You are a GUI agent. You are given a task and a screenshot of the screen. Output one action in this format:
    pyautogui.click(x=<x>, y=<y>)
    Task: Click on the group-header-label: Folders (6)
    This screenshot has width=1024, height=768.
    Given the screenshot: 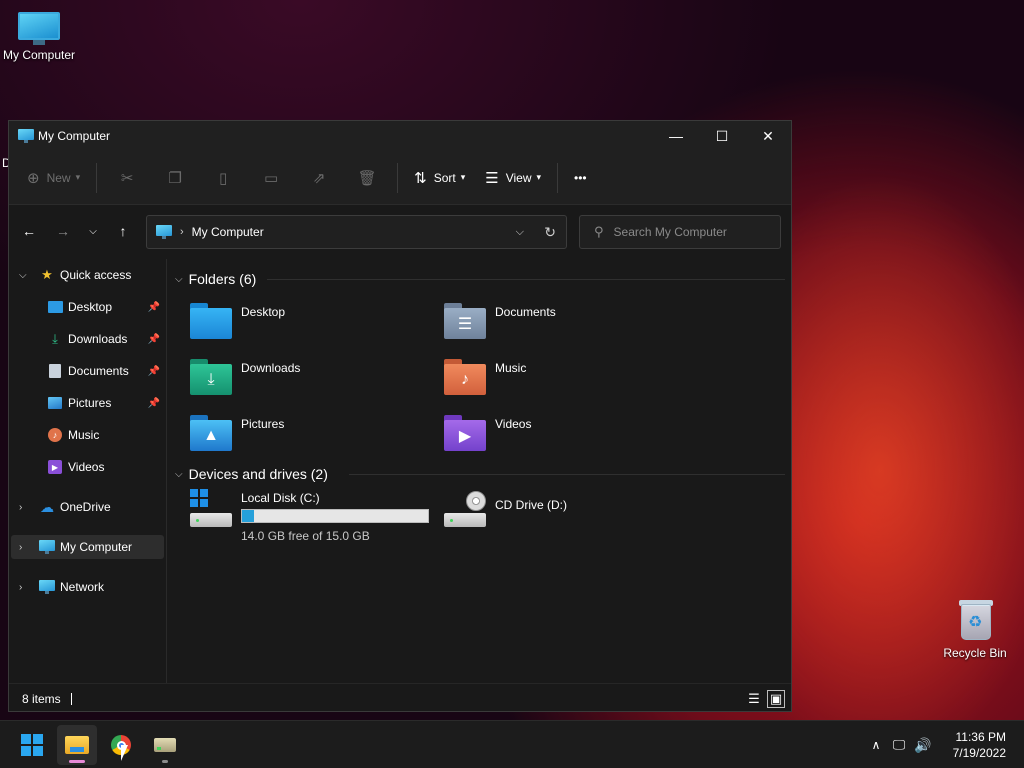 What is the action you would take?
    pyautogui.click(x=222, y=279)
    